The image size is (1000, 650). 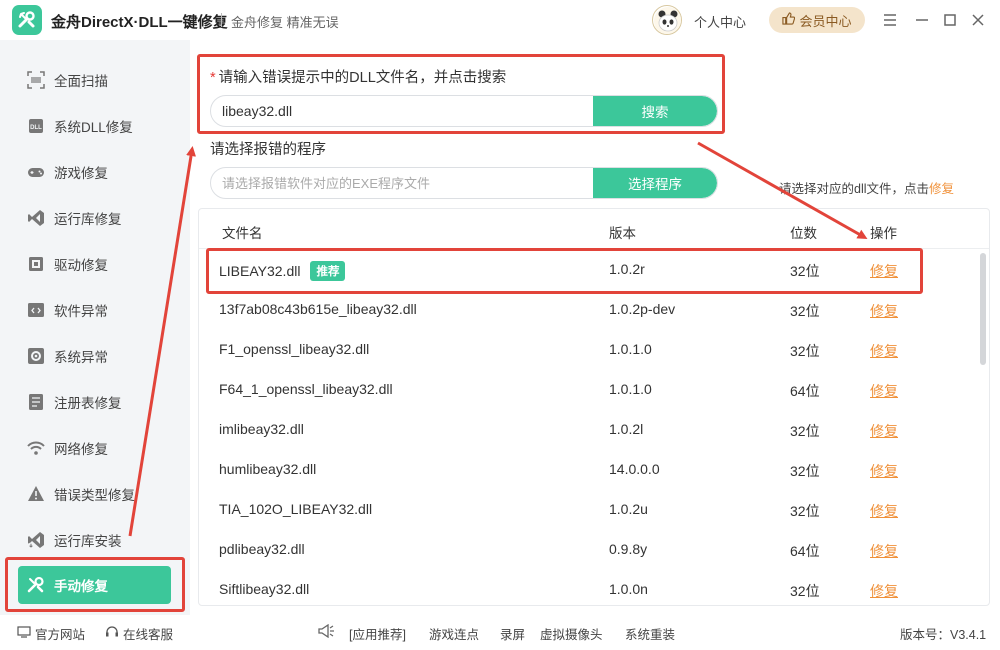 What do you see at coordinates (36, 80) in the screenshot?
I see `scan-icon` at bounding box center [36, 80].